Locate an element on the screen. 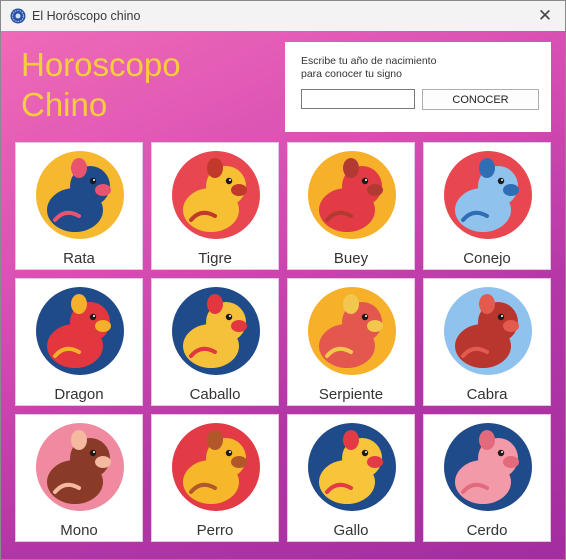  sign-card-label: Conejo is located at coordinates (487, 258).